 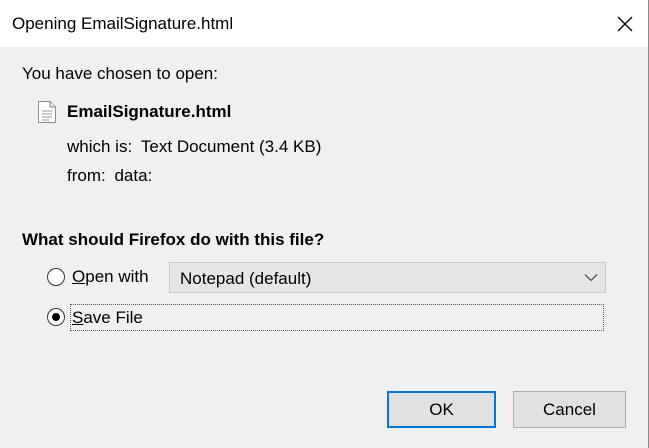 What do you see at coordinates (324, 23) in the screenshot?
I see `title-bar: Opening EmailSignature.html` at bounding box center [324, 23].